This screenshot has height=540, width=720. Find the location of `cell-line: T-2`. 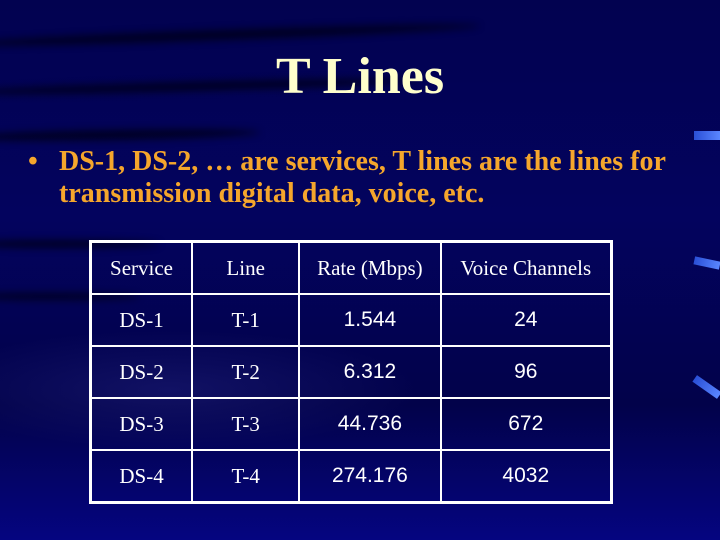

cell-line: T-2 is located at coordinates (246, 372).